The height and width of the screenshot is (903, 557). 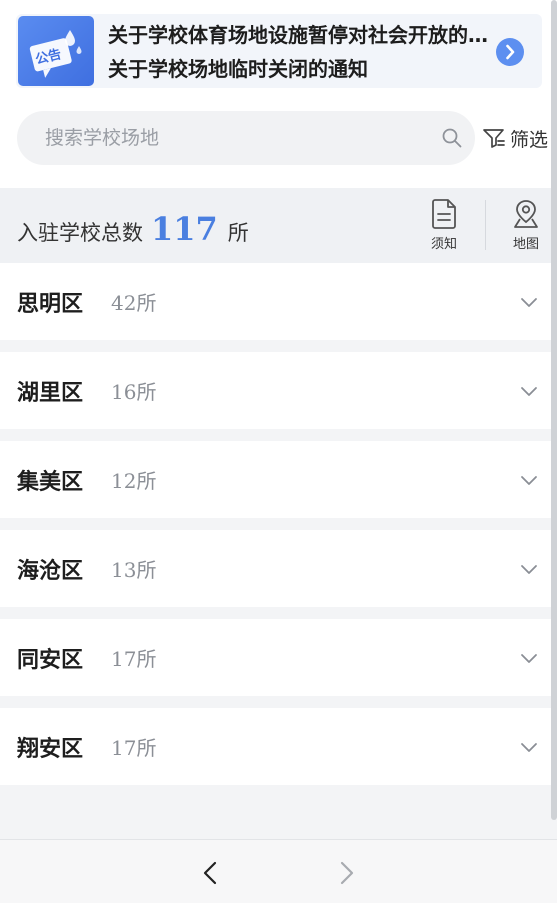 What do you see at coordinates (184, 229) in the screenshot?
I see `school-total-count: 117` at bounding box center [184, 229].